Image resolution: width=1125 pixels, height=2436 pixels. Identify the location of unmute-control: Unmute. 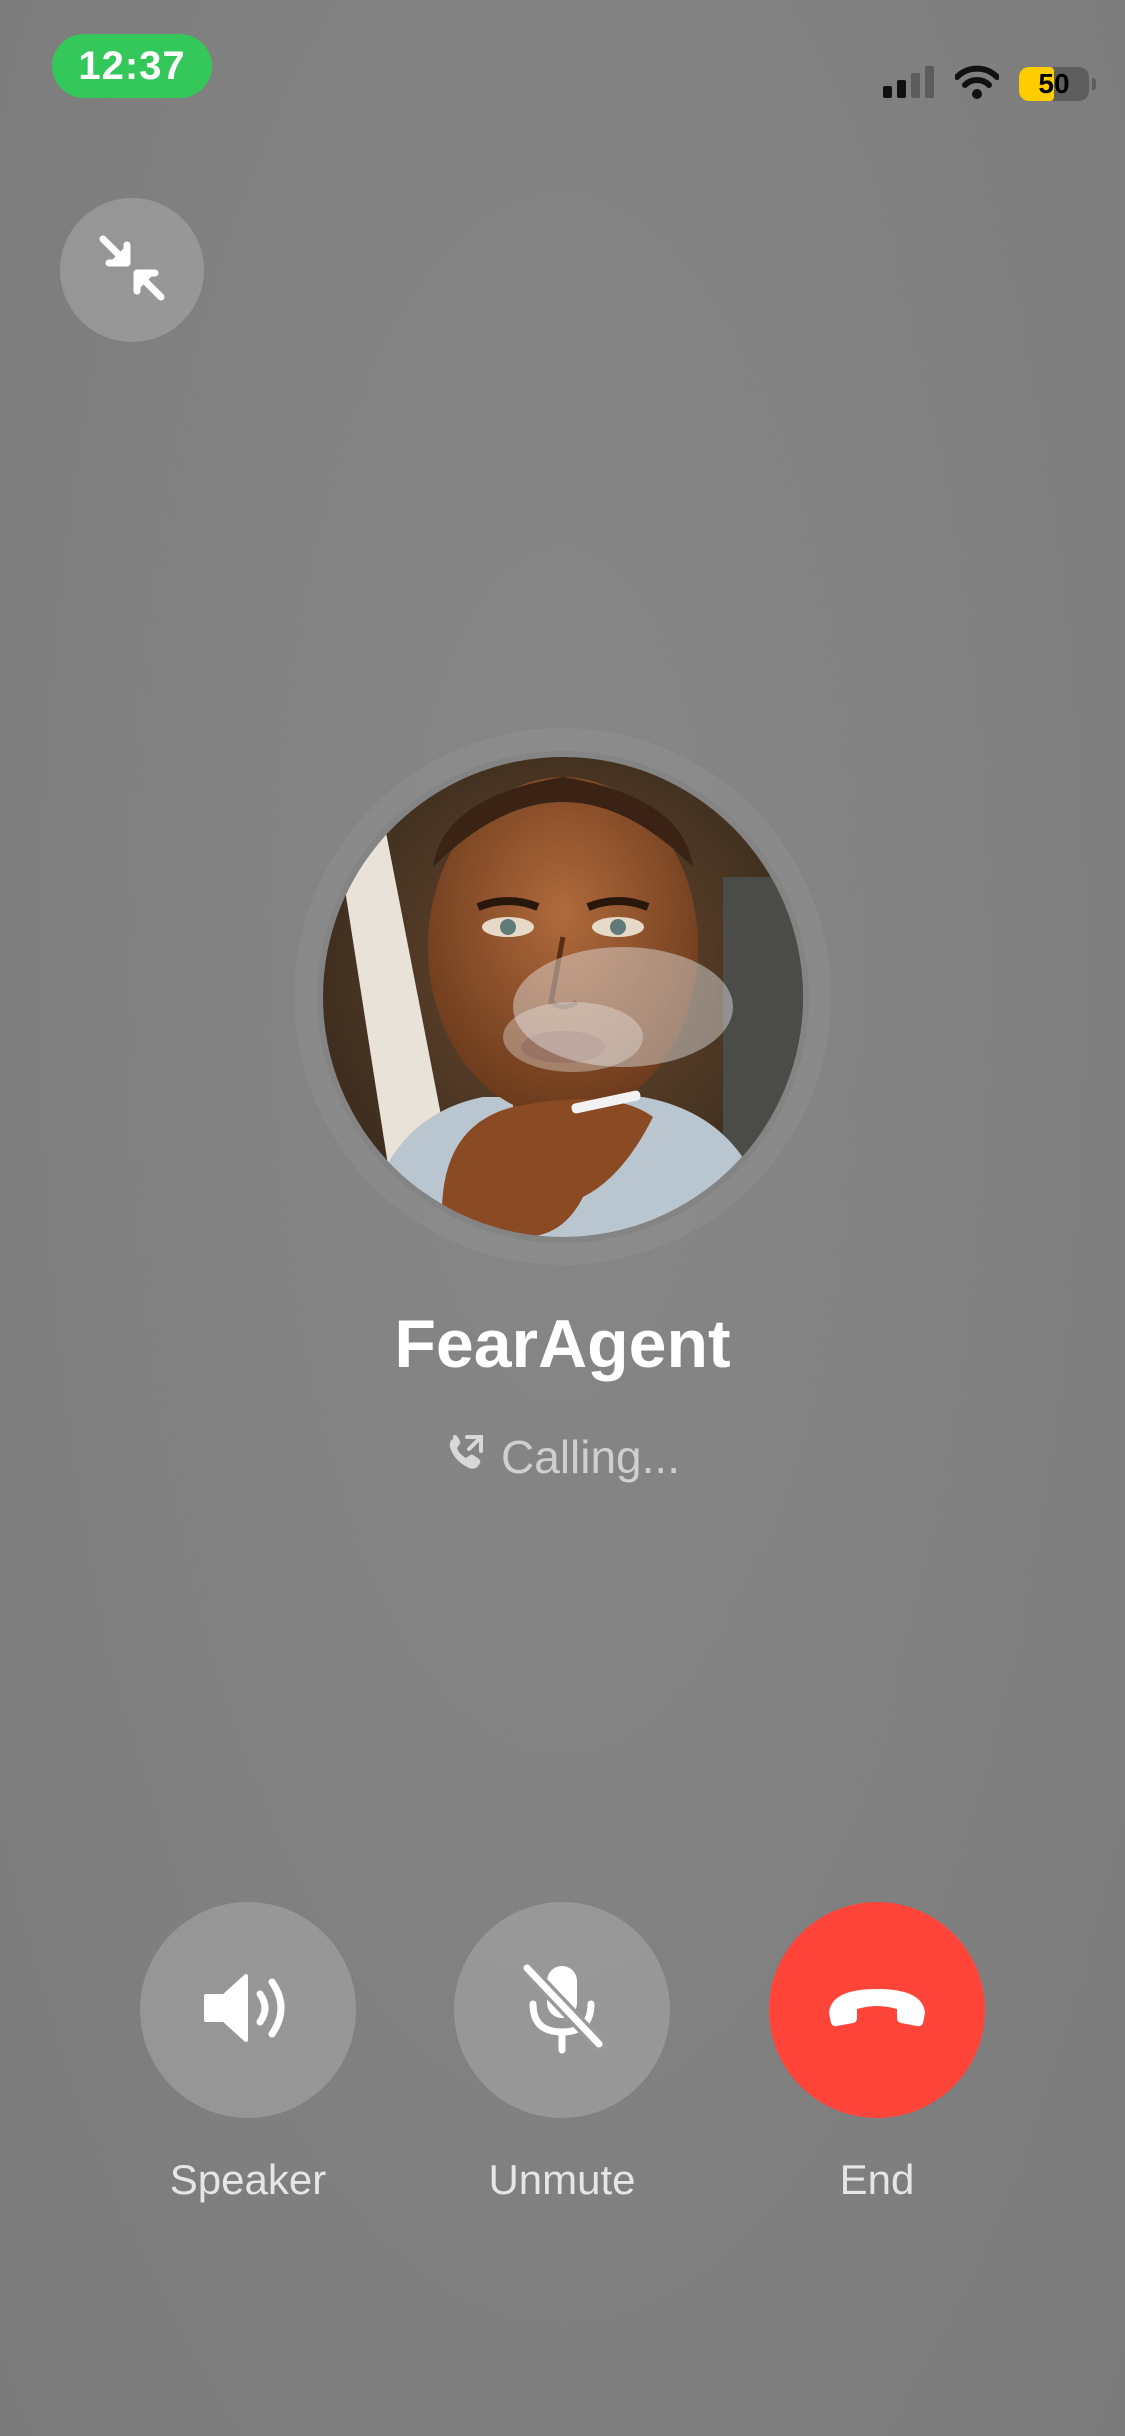
(562, 2053).